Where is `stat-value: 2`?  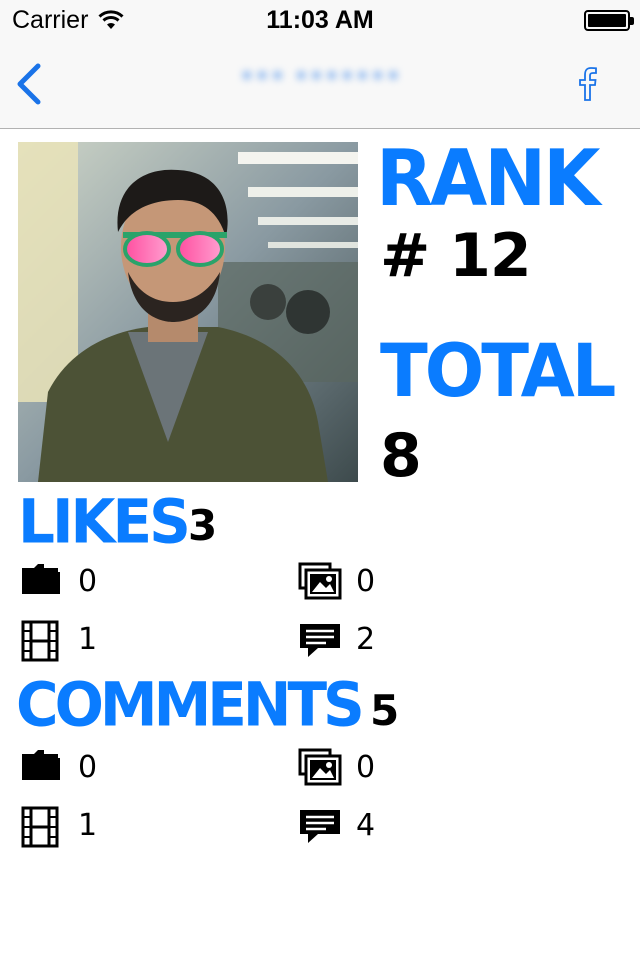
stat-value: 2 is located at coordinates (366, 639).